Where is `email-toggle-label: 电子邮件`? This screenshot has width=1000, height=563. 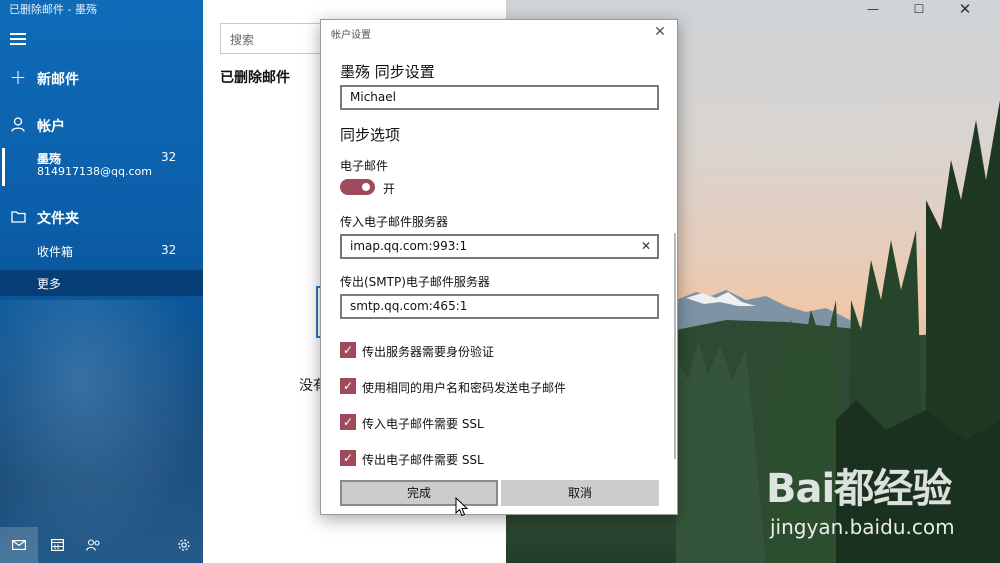 email-toggle-label: 电子邮件 is located at coordinates (364, 166).